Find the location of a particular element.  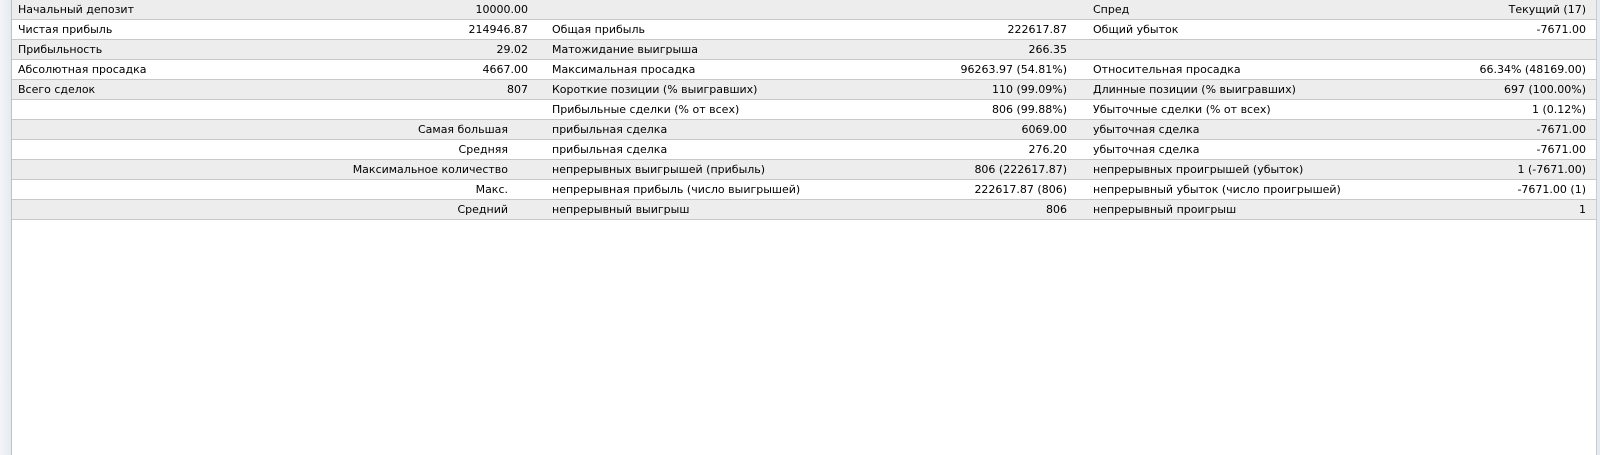

row-label-2: Матожидание выигрыша is located at coordinates (625, 49).